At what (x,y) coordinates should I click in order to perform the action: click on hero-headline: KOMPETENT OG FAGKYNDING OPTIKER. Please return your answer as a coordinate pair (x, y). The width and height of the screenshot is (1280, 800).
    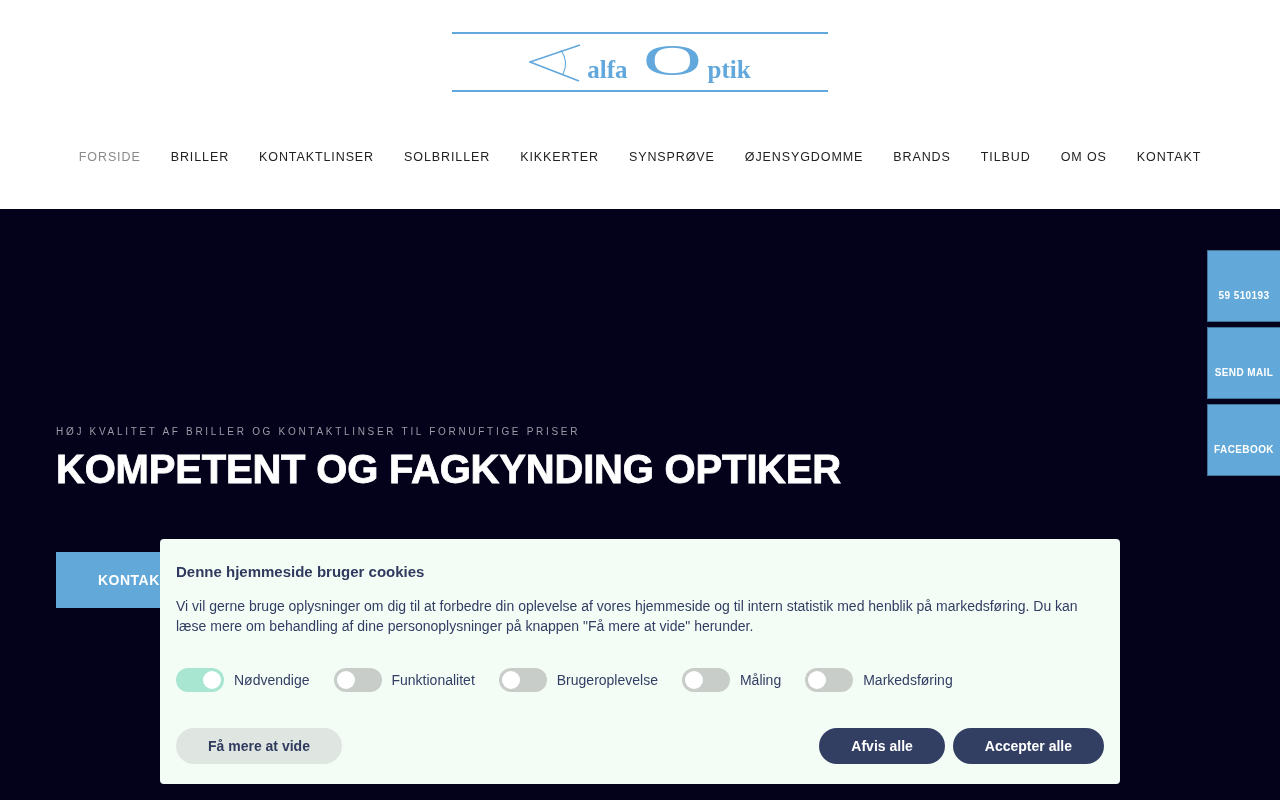
    Looking at the image, I should click on (448, 469).